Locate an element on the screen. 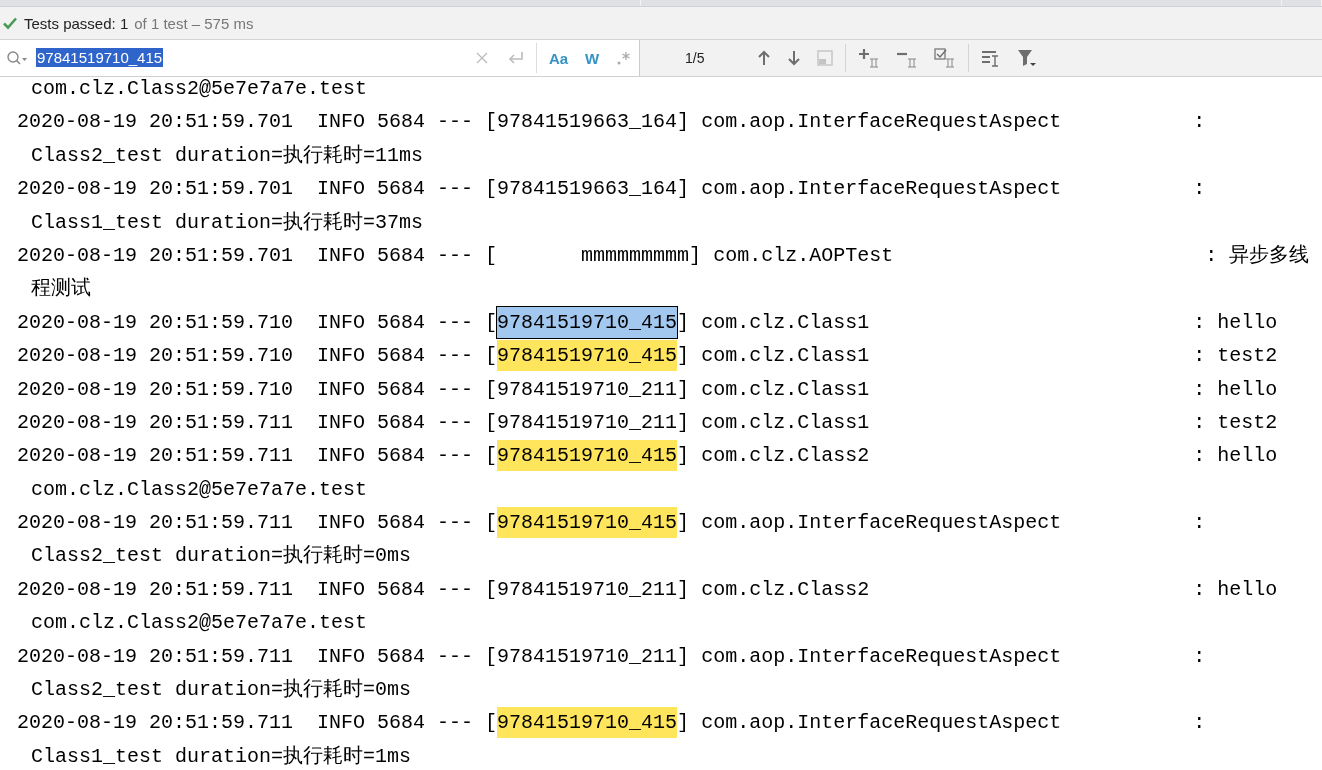 This screenshot has height=770, width=1322. search-icon is located at coordinates (17, 58).